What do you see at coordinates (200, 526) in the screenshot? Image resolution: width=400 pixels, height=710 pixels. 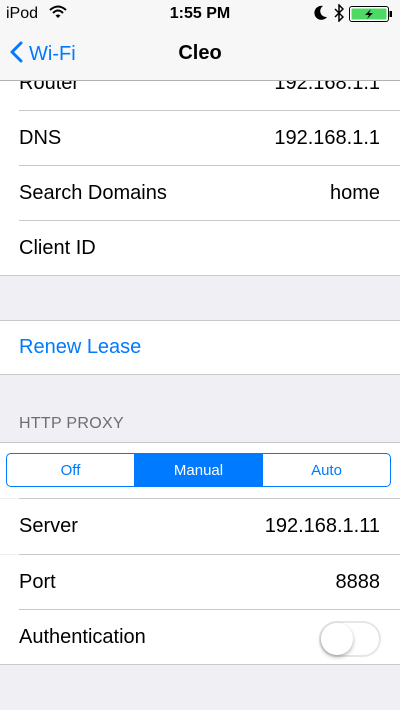 I see `server-row: Server 192.168.1.11` at bounding box center [200, 526].